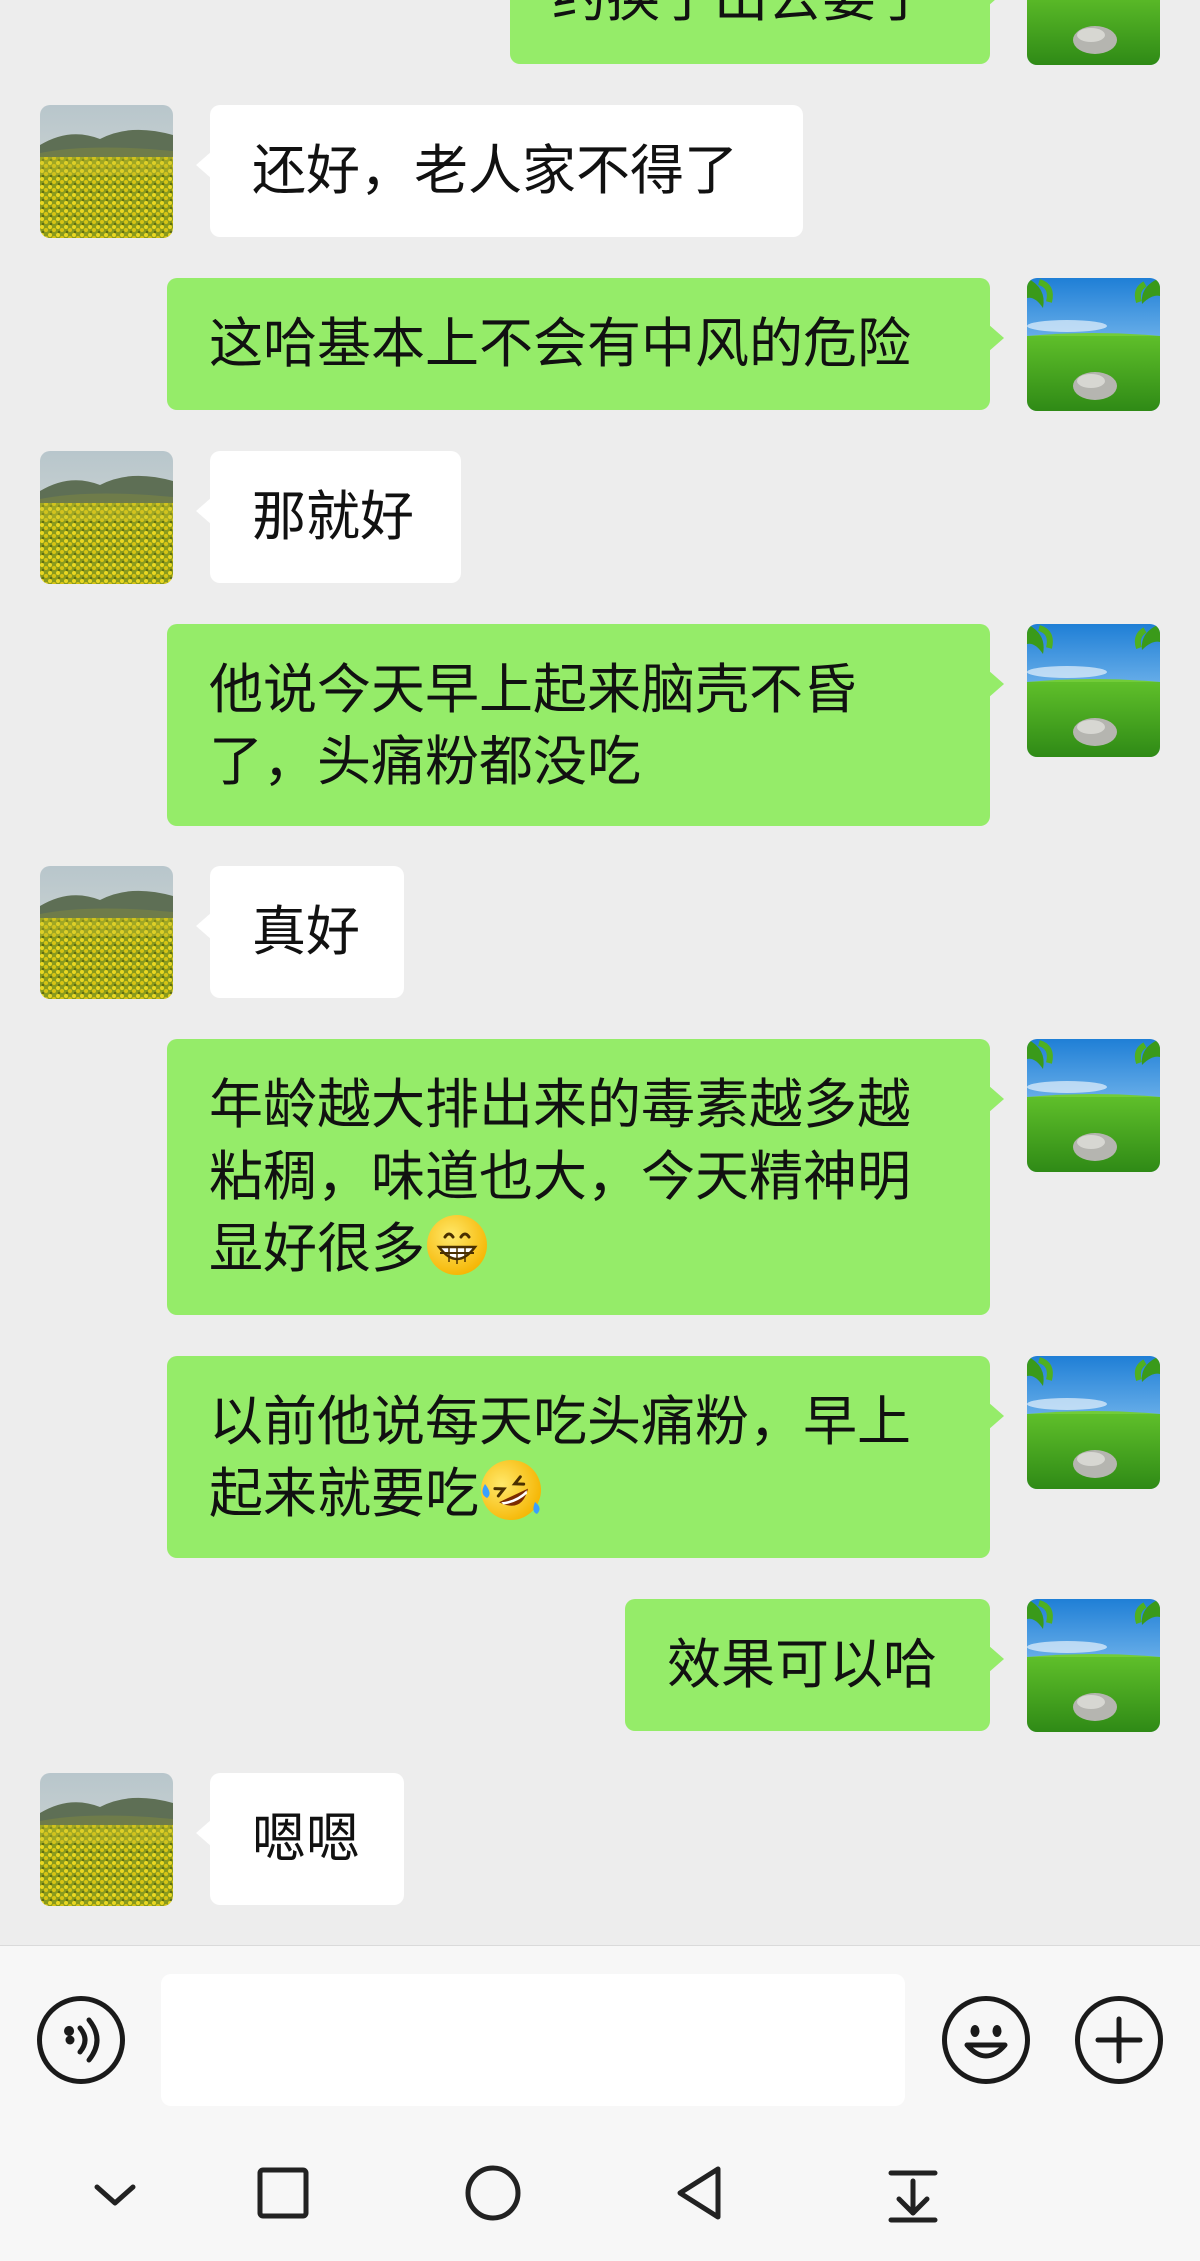  I want to click on message-text: 他说今天早上起来脑壳不昏了，头痛粉都没吃, so click(533, 725).